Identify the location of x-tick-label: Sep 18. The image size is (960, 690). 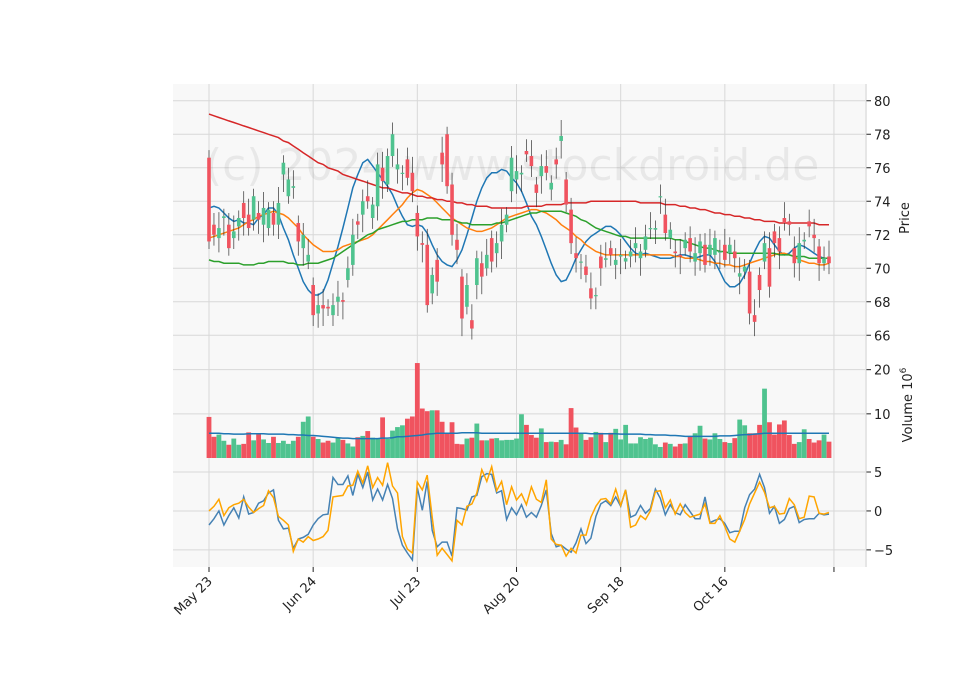
(606, 595).